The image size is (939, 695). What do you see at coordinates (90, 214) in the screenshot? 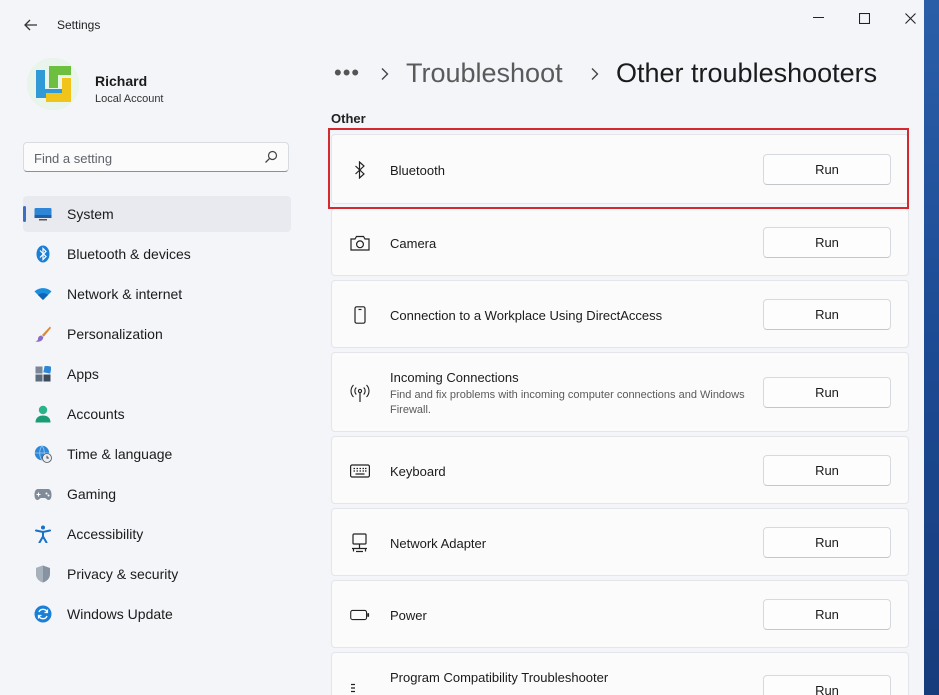
I see `sidebar-item-label: System` at bounding box center [90, 214].